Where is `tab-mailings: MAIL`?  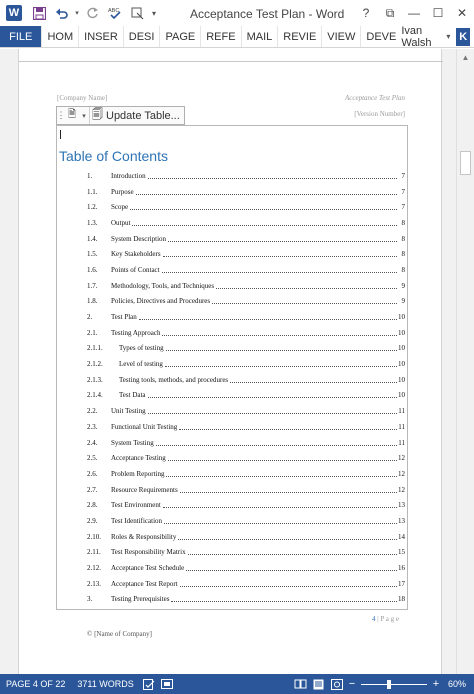
tab-mailings: MAIL is located at coordinates (259, 36).